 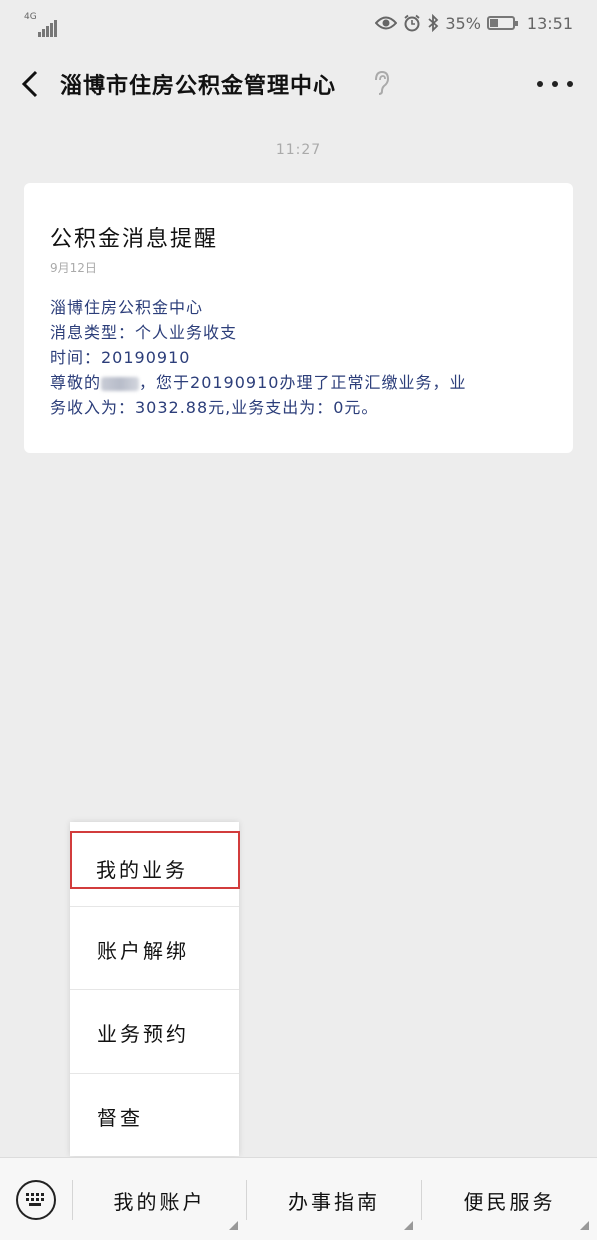 I want to click on submenu-popup: 我的业务 账户解绑 业务预约 督查, so click(x=155, y=989).